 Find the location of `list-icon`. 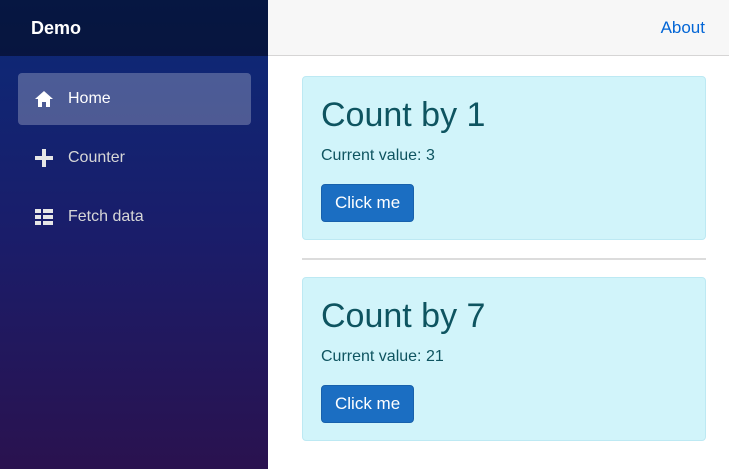

list-icon is located at coordinates (44, 217).